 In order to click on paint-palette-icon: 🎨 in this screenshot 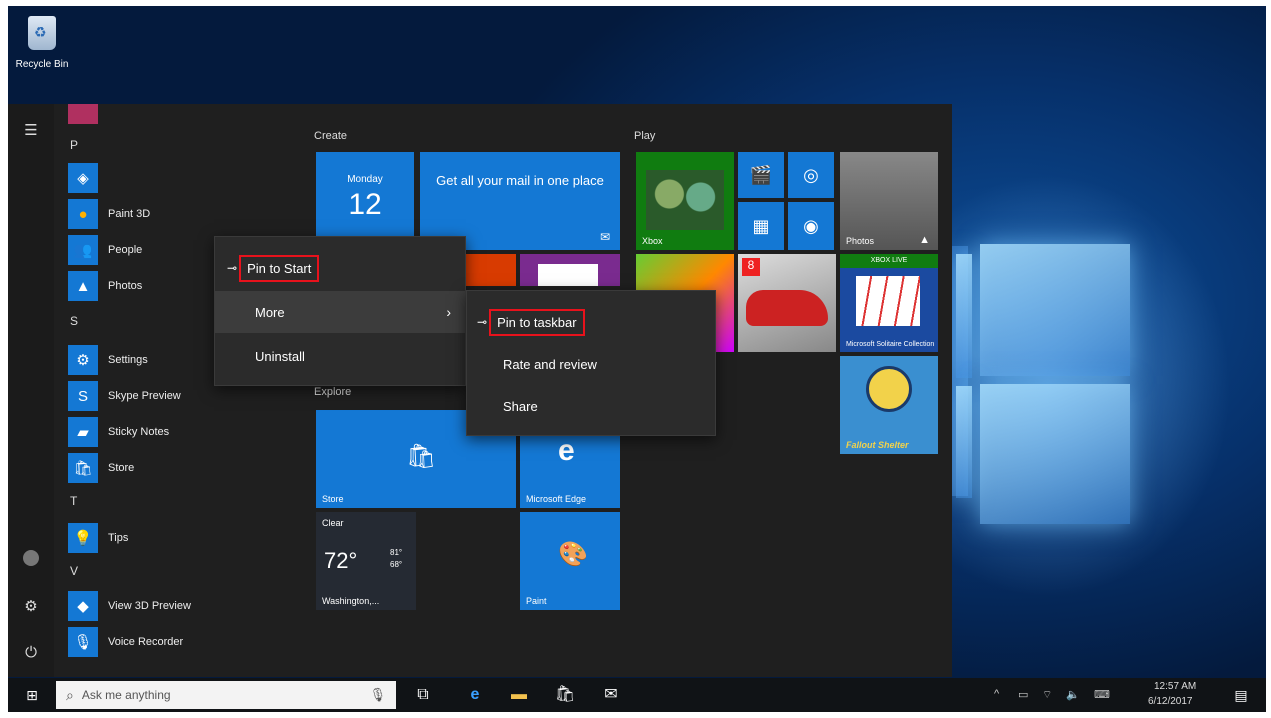, I will do `click(573, 554)`.